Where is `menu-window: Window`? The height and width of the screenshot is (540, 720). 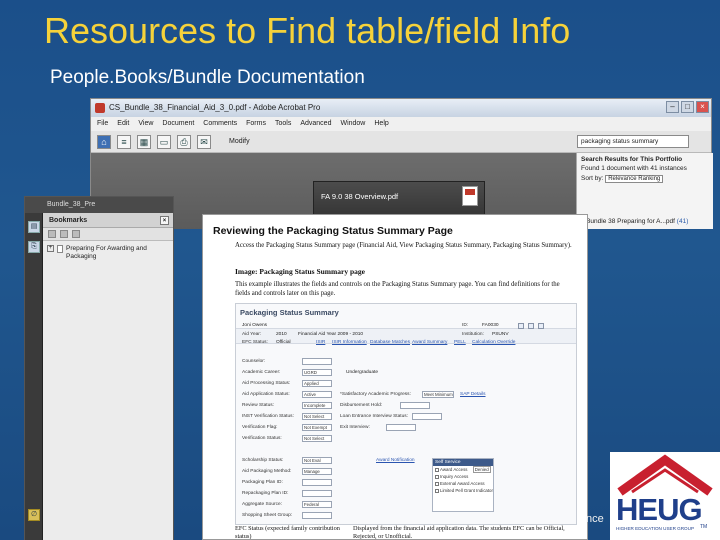 menu-window: Window is located at coordinates (352, 124).